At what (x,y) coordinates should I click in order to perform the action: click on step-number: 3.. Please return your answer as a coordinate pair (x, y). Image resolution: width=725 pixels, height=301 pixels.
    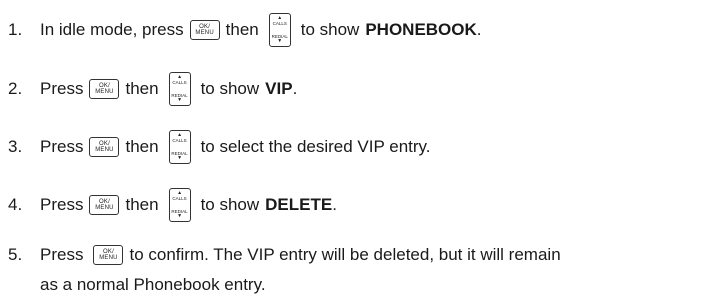
    Looking at the image, I should click on (15, 146).